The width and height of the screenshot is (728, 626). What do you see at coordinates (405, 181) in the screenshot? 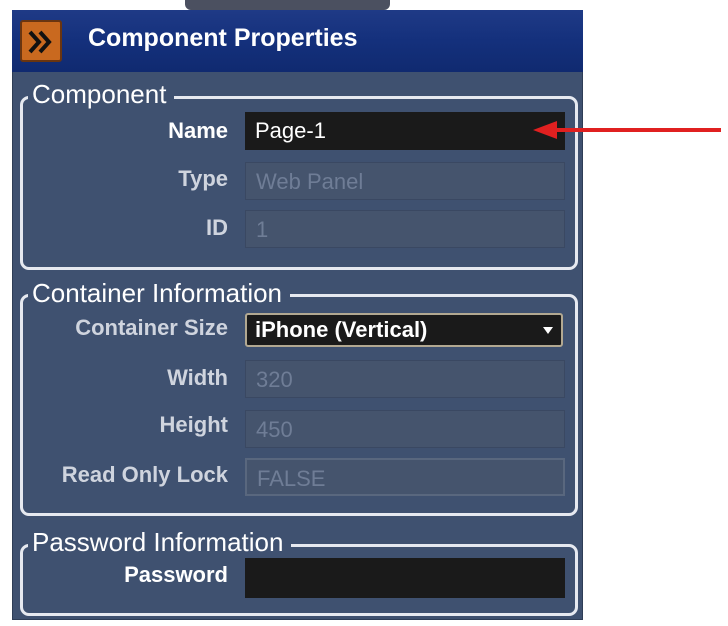
I see `type-field: Web Panel` at bounding box center [405, 181].